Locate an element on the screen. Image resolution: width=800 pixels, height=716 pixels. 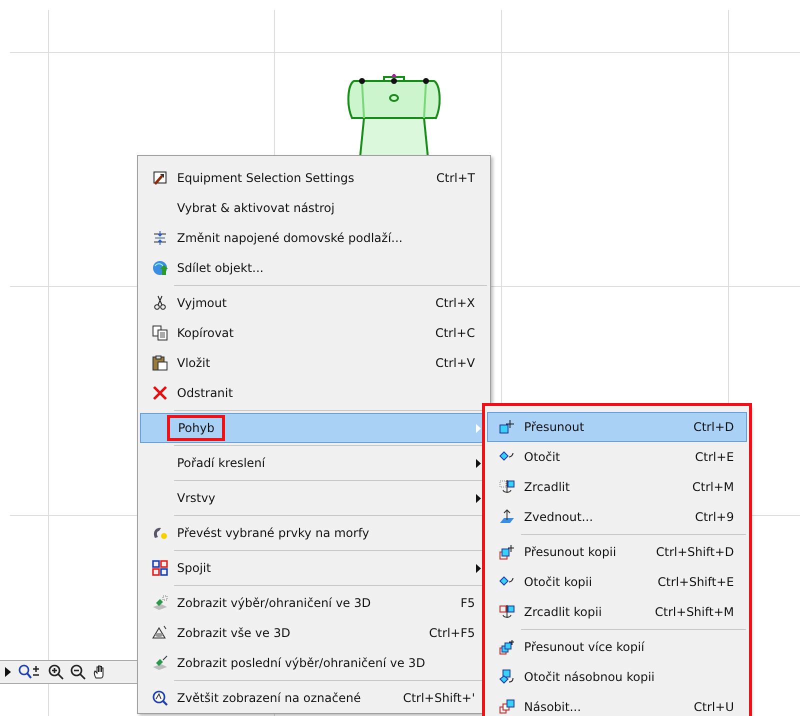
menu-item-label: Zobrazit vše ve 3D is located at coordinates (233, 633).